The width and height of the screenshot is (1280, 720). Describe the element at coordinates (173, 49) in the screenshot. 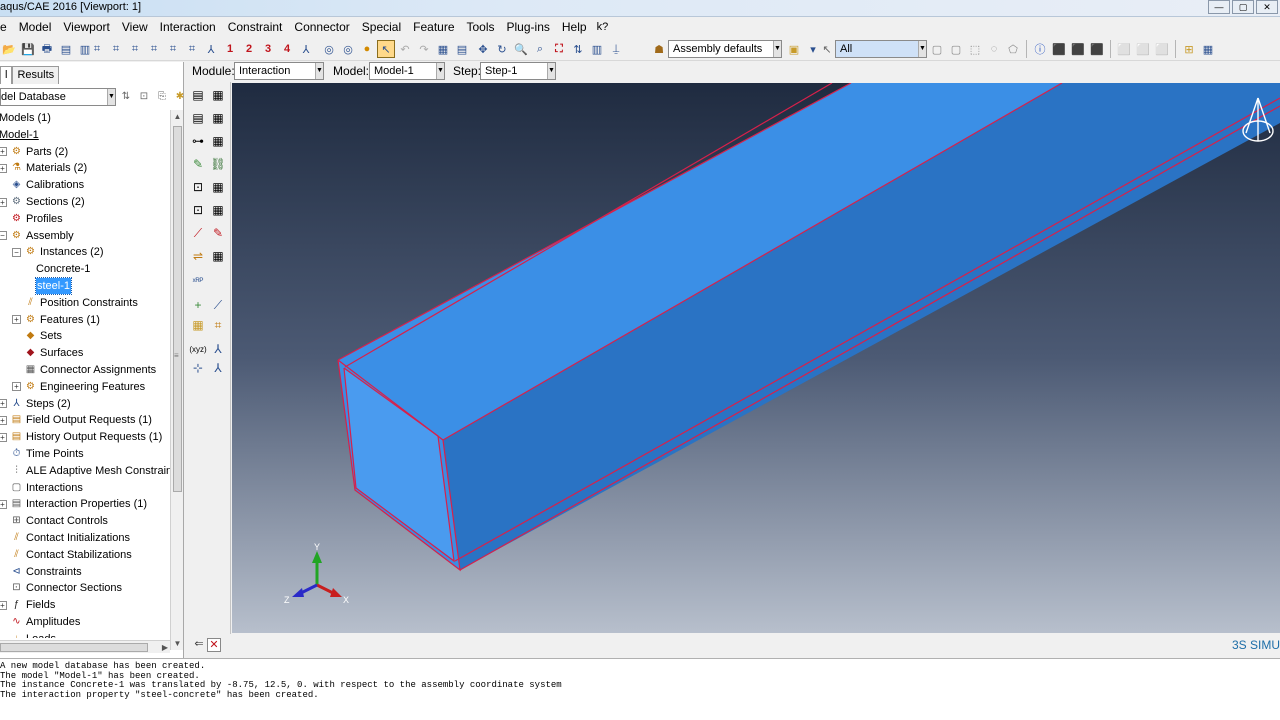

I see `view-left-icon: ⌗` at that location.